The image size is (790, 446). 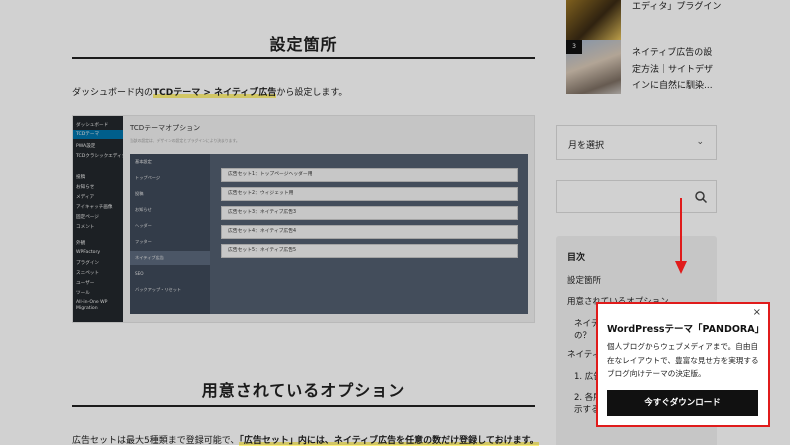 What do you see at coordinates (672, 53) in the screenshot?
I see `ranking-title-line: ネイティブ広告の設` at bounding box center [672, 53].